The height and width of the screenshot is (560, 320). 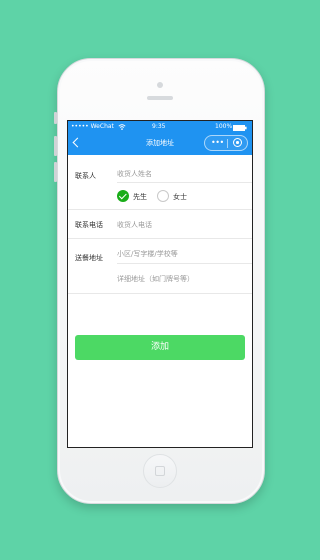 I want to click on phone-label: 联系电话, so click(x=89, y=225).